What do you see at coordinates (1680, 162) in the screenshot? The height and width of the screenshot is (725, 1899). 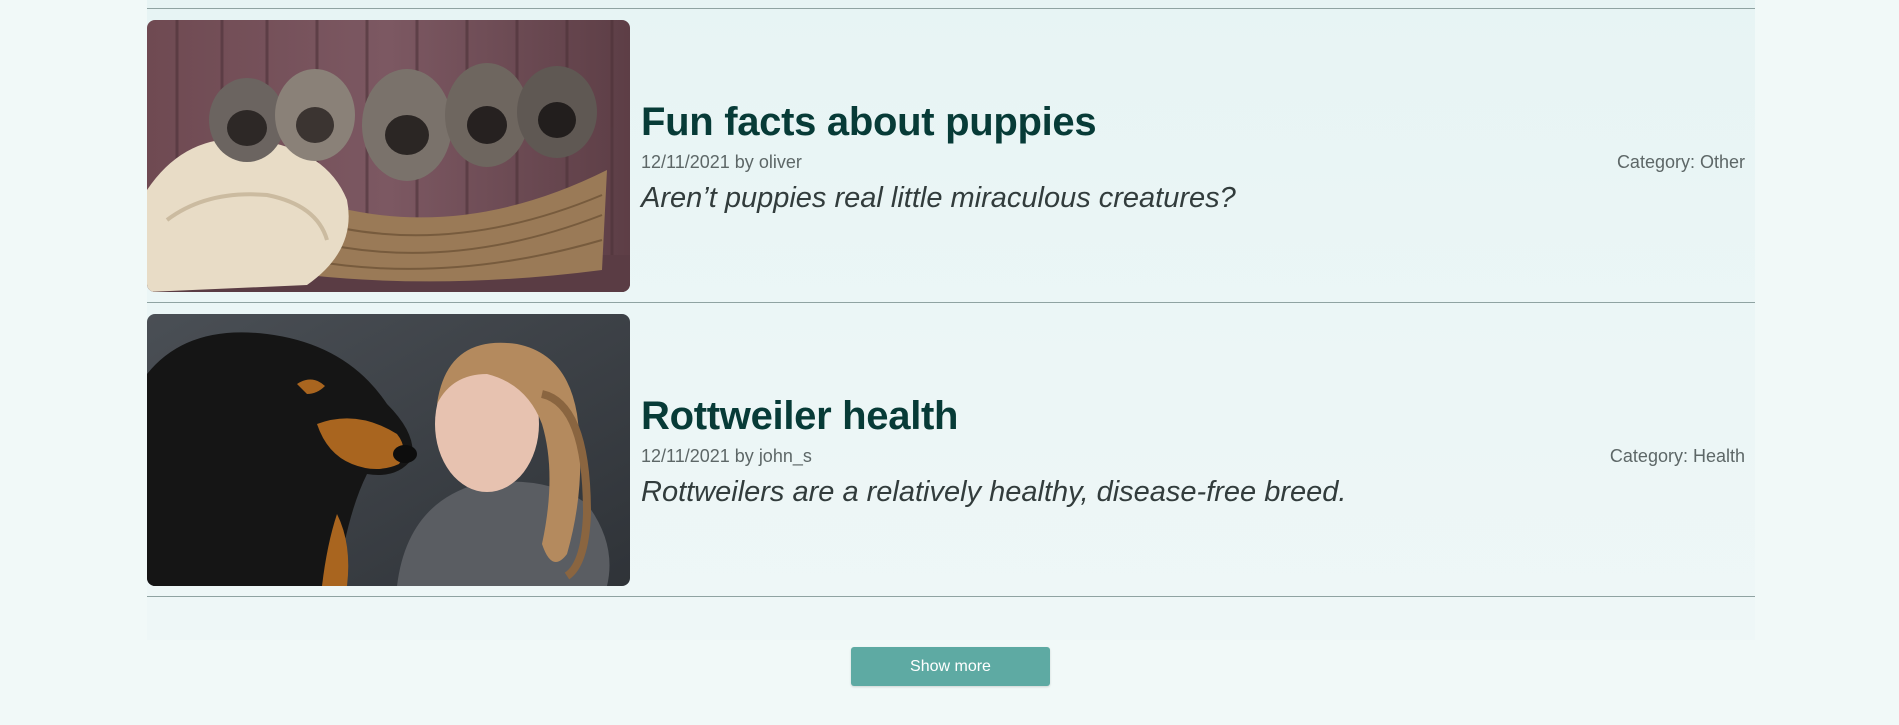 I see `post-category: Category: Other` at bounding box center [1680, 162].